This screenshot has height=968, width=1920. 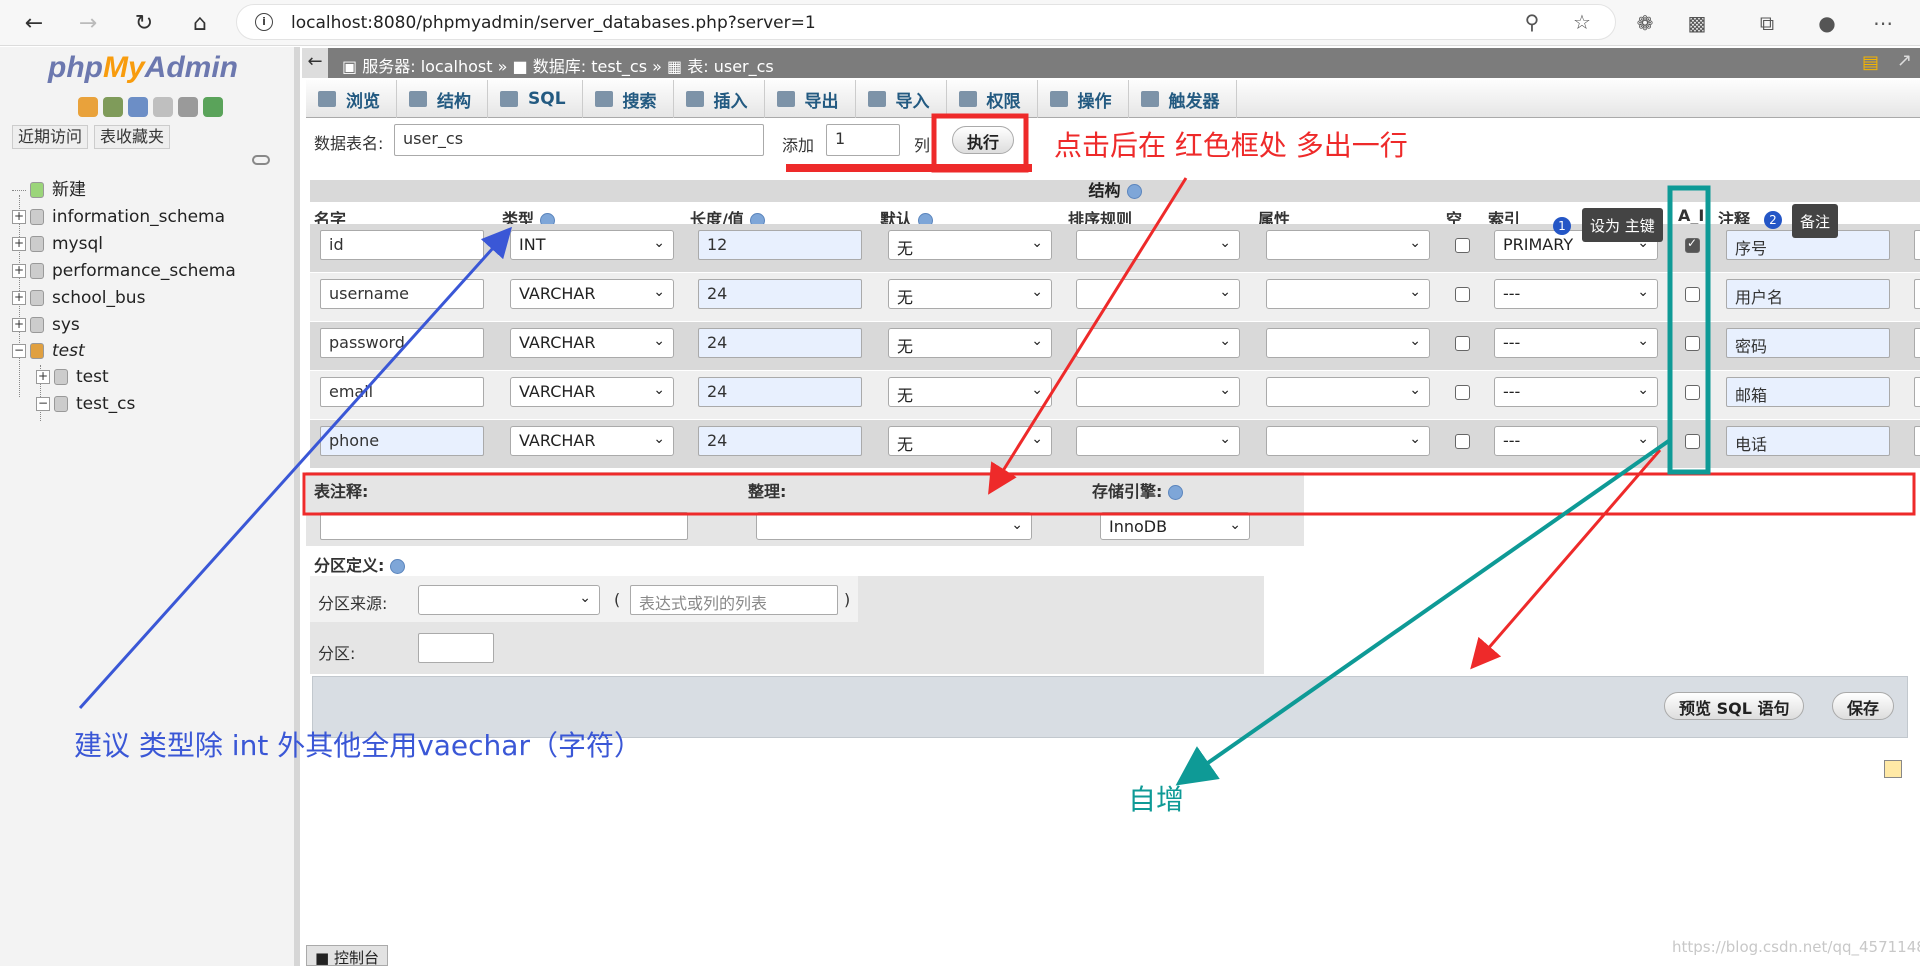 I want to click on tree-item-test-table: + test, so click(x=72, y=377).